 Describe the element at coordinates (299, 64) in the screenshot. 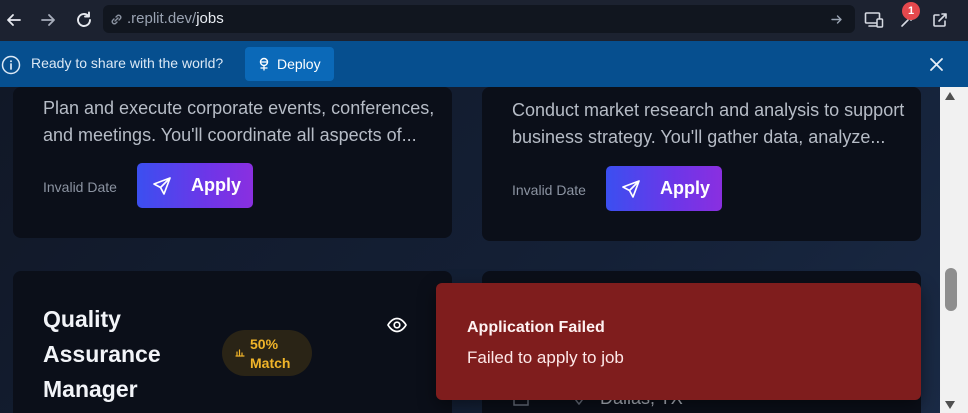

I see `deploy-label: Deploy` at that location.